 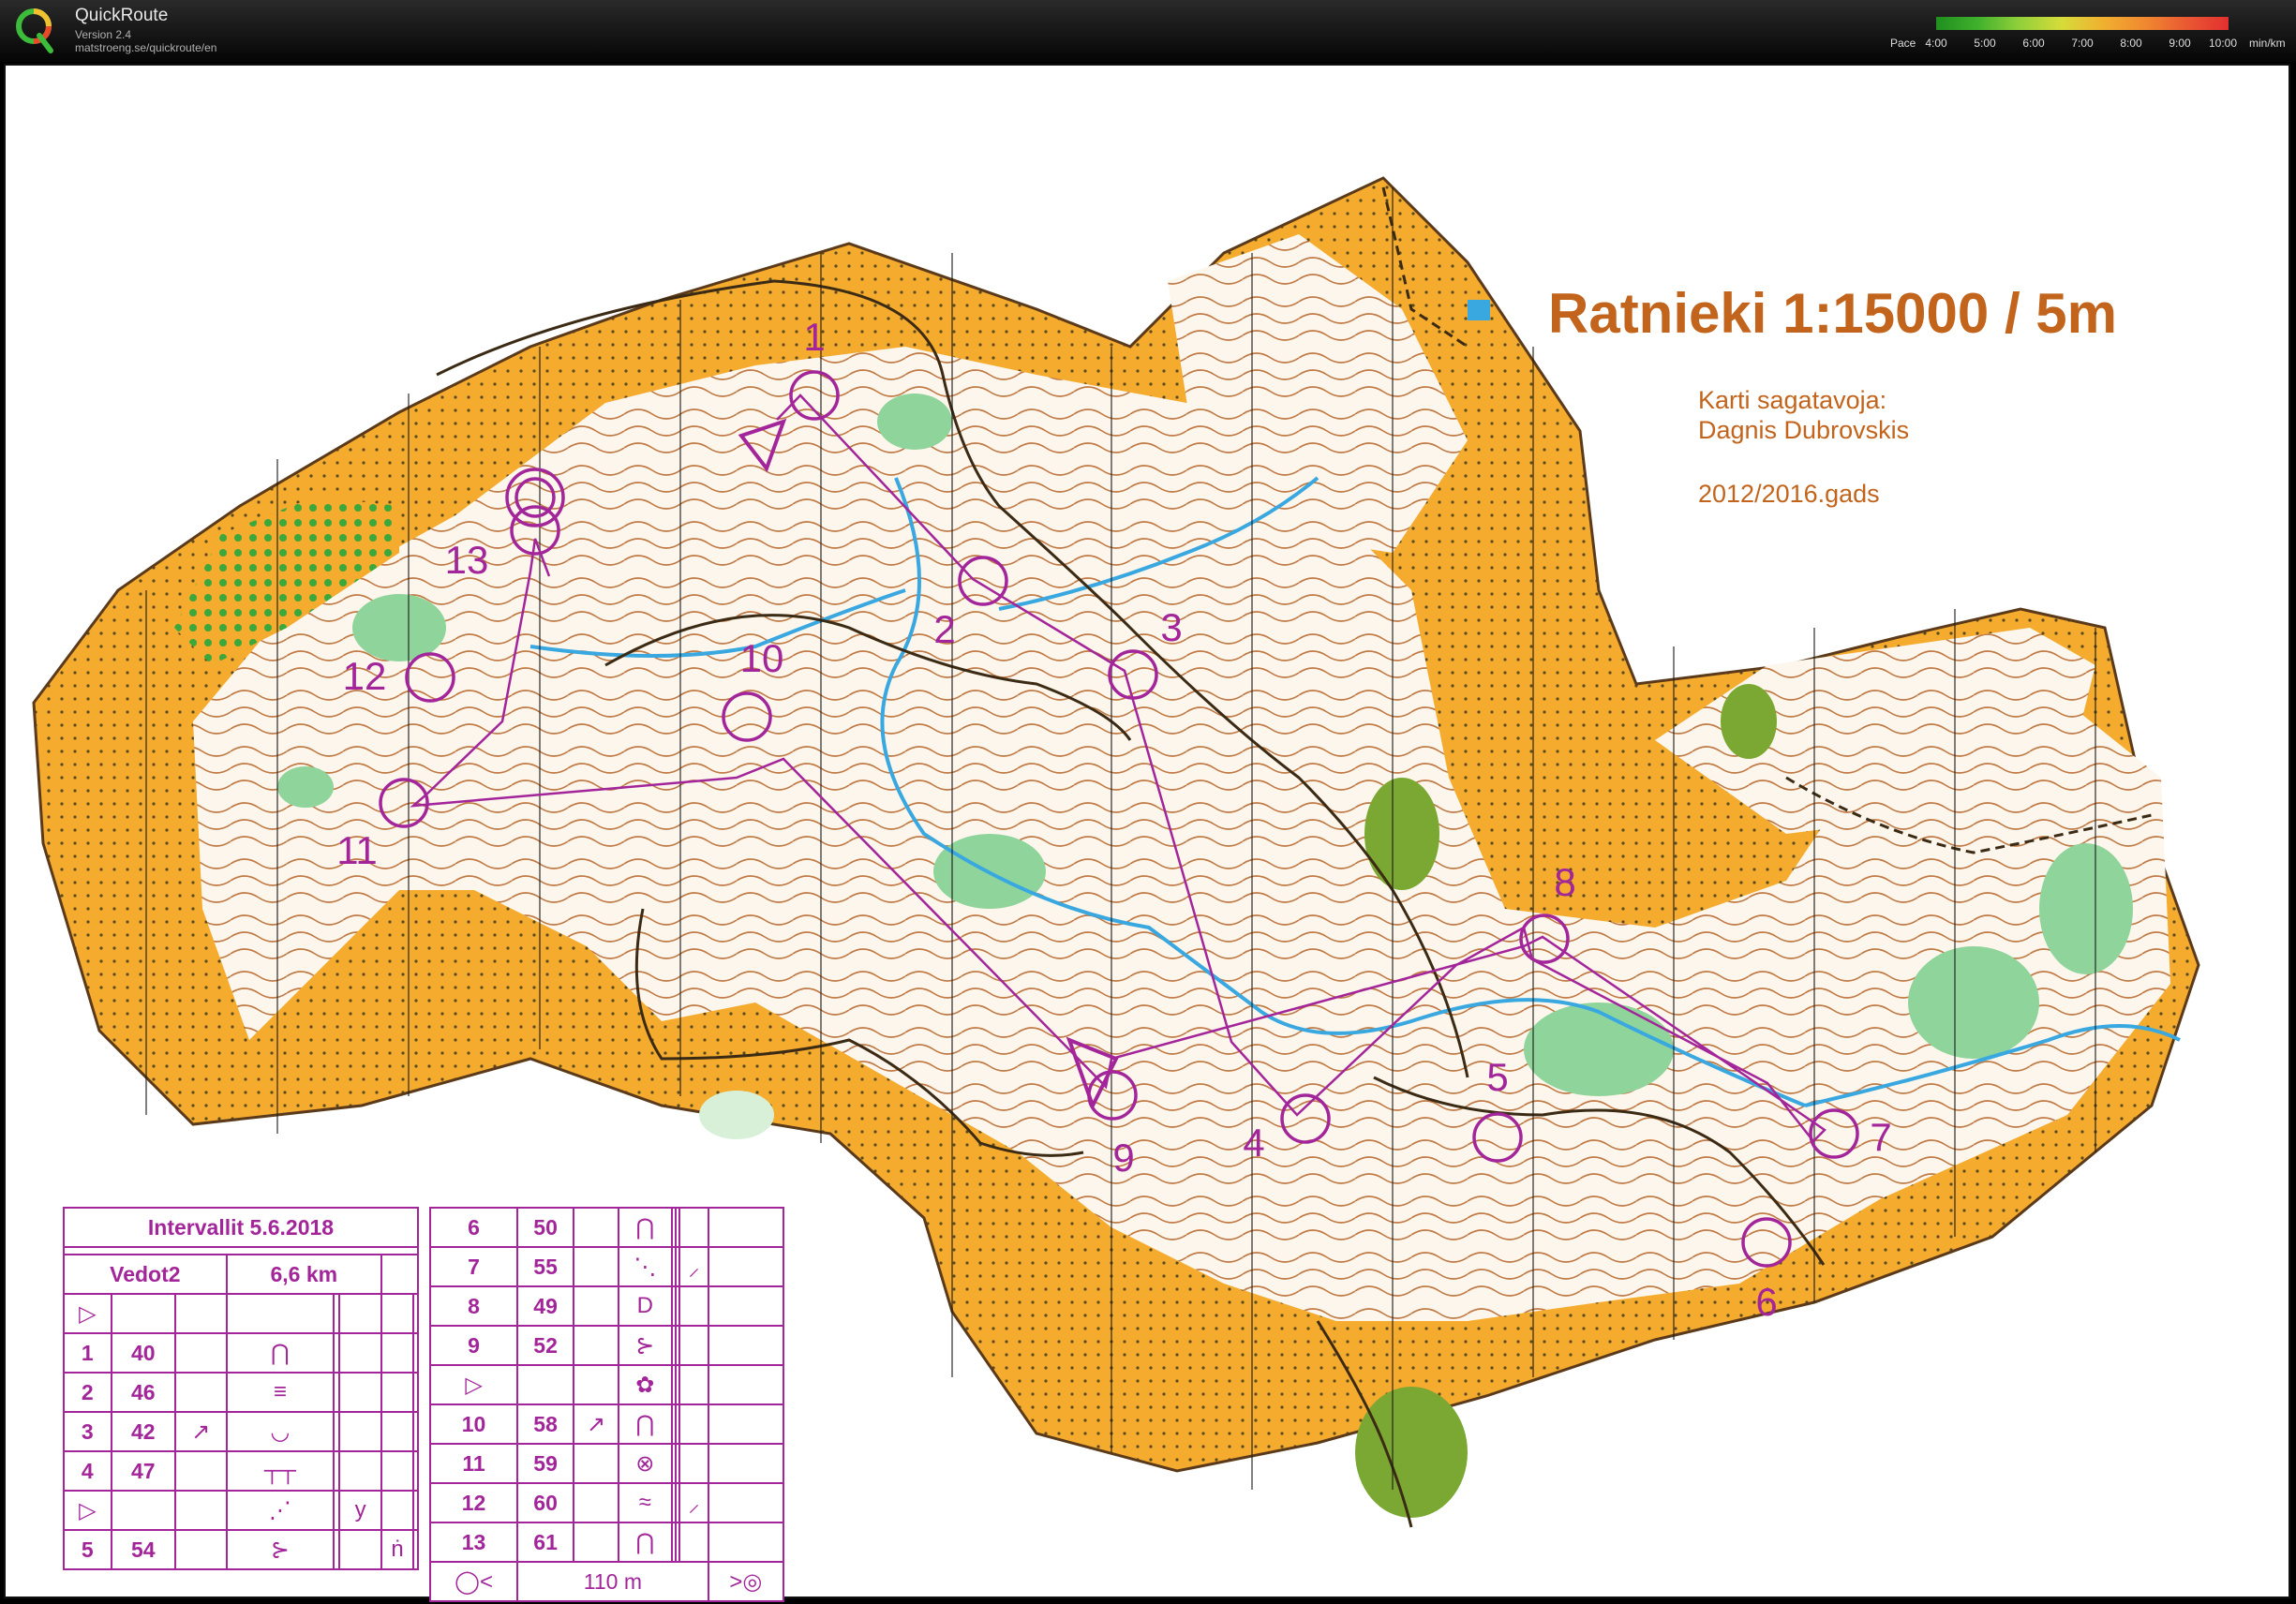 I want to click on control-row-num: 11, so click(x=474, y=1463).